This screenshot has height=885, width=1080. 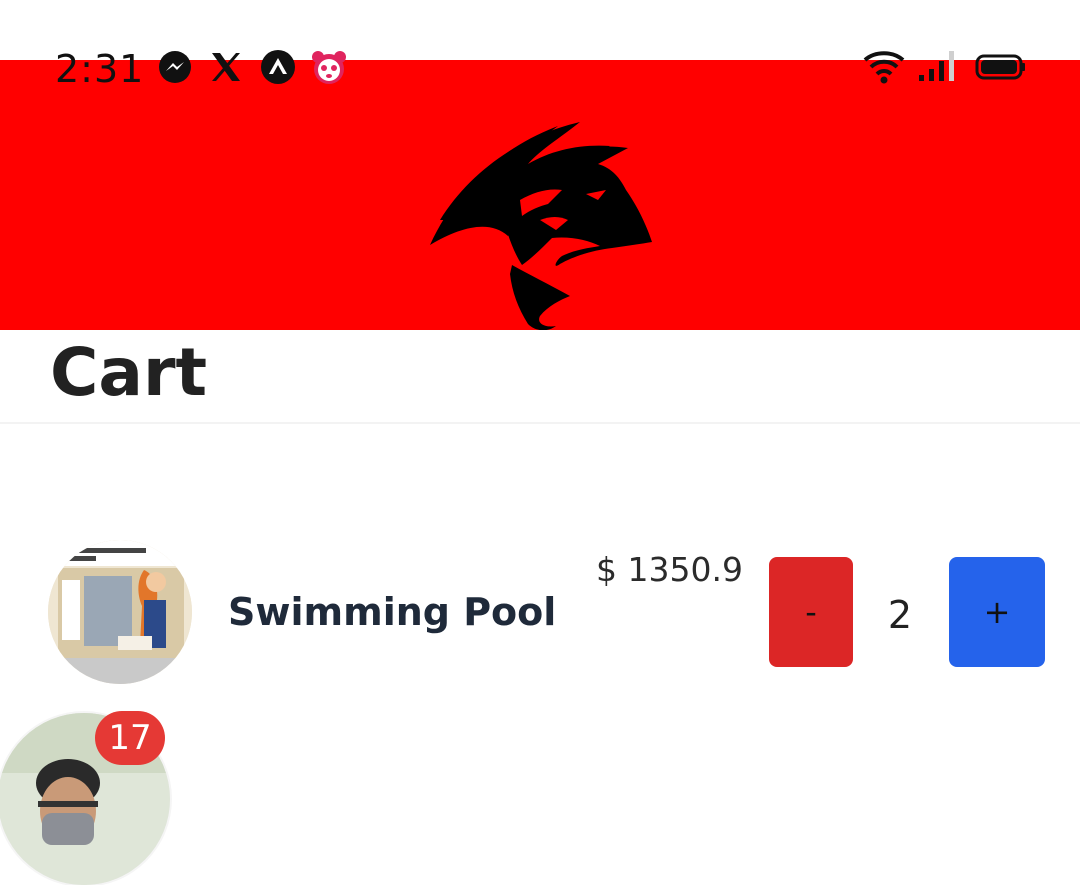 What do you see at coordinates (329, 67) in the screenshot?
I see `panda-icon` at bounding box center [329, 67].